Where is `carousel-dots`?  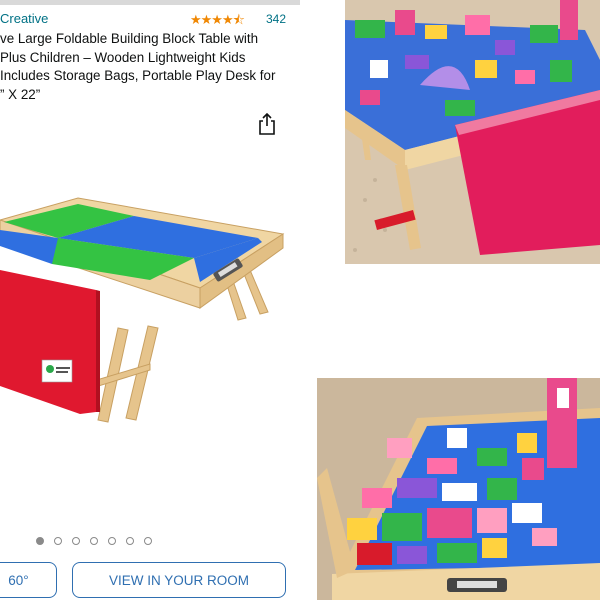 carousel-dots is located at coordinates (94, 541).